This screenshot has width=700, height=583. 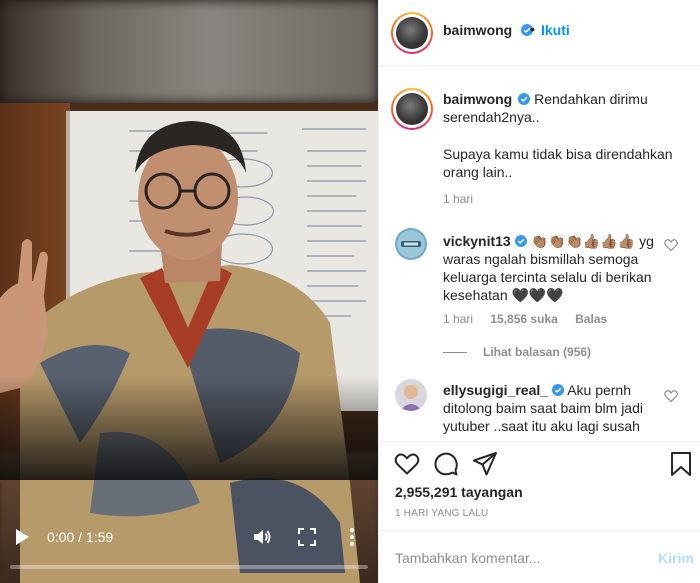 What do you see at coordinates (560, 108) in the screenshot?
I see `caption-text: baimwong Rendahkan dirimu serendah2nya..` at bounding box center [560, 108].